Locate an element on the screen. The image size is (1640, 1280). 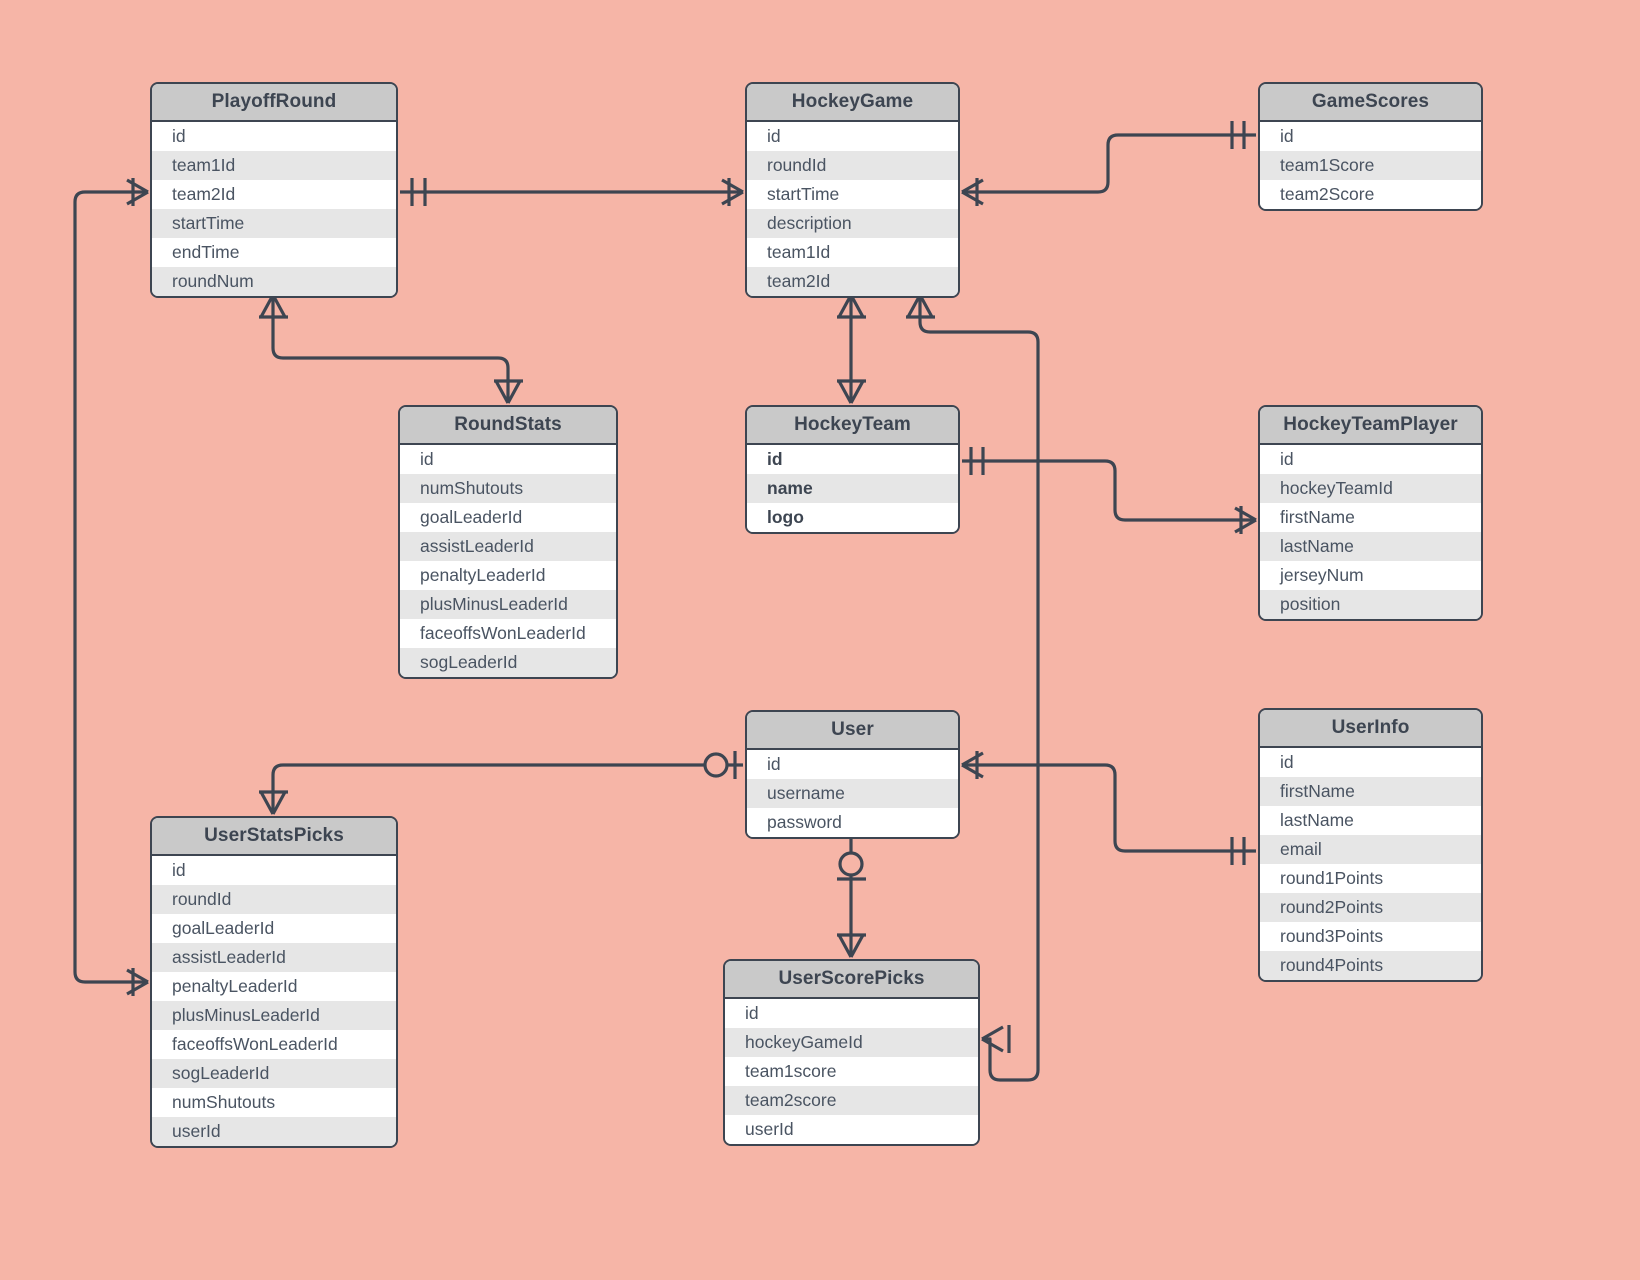
entity-gamescores: GameScores id team1Score team2Score is located at coordinates (1370, 146).